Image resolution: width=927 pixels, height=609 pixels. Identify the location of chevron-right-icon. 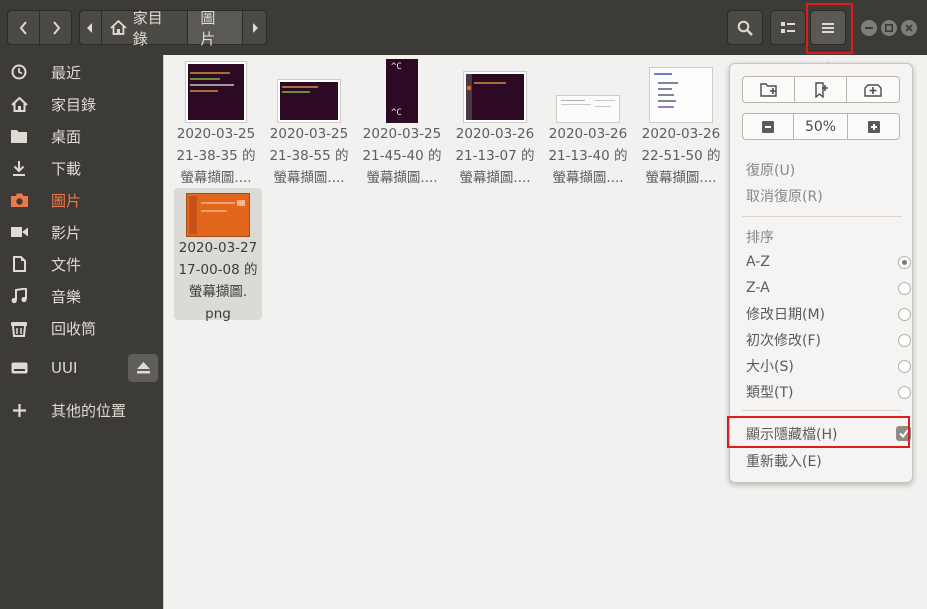
(56, 27).